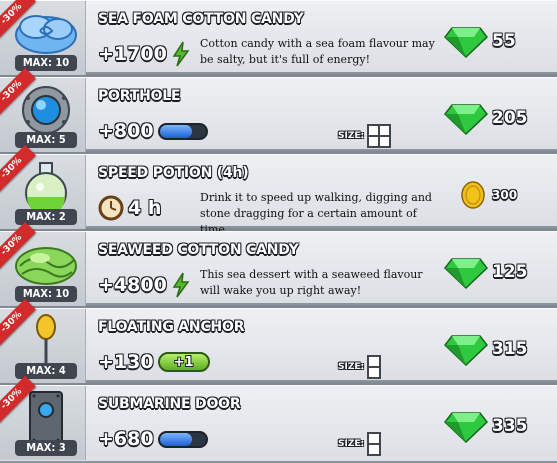 This screenshot has height=463, width=557. I want to click on item-stat: 4 h, so click(129, 208).